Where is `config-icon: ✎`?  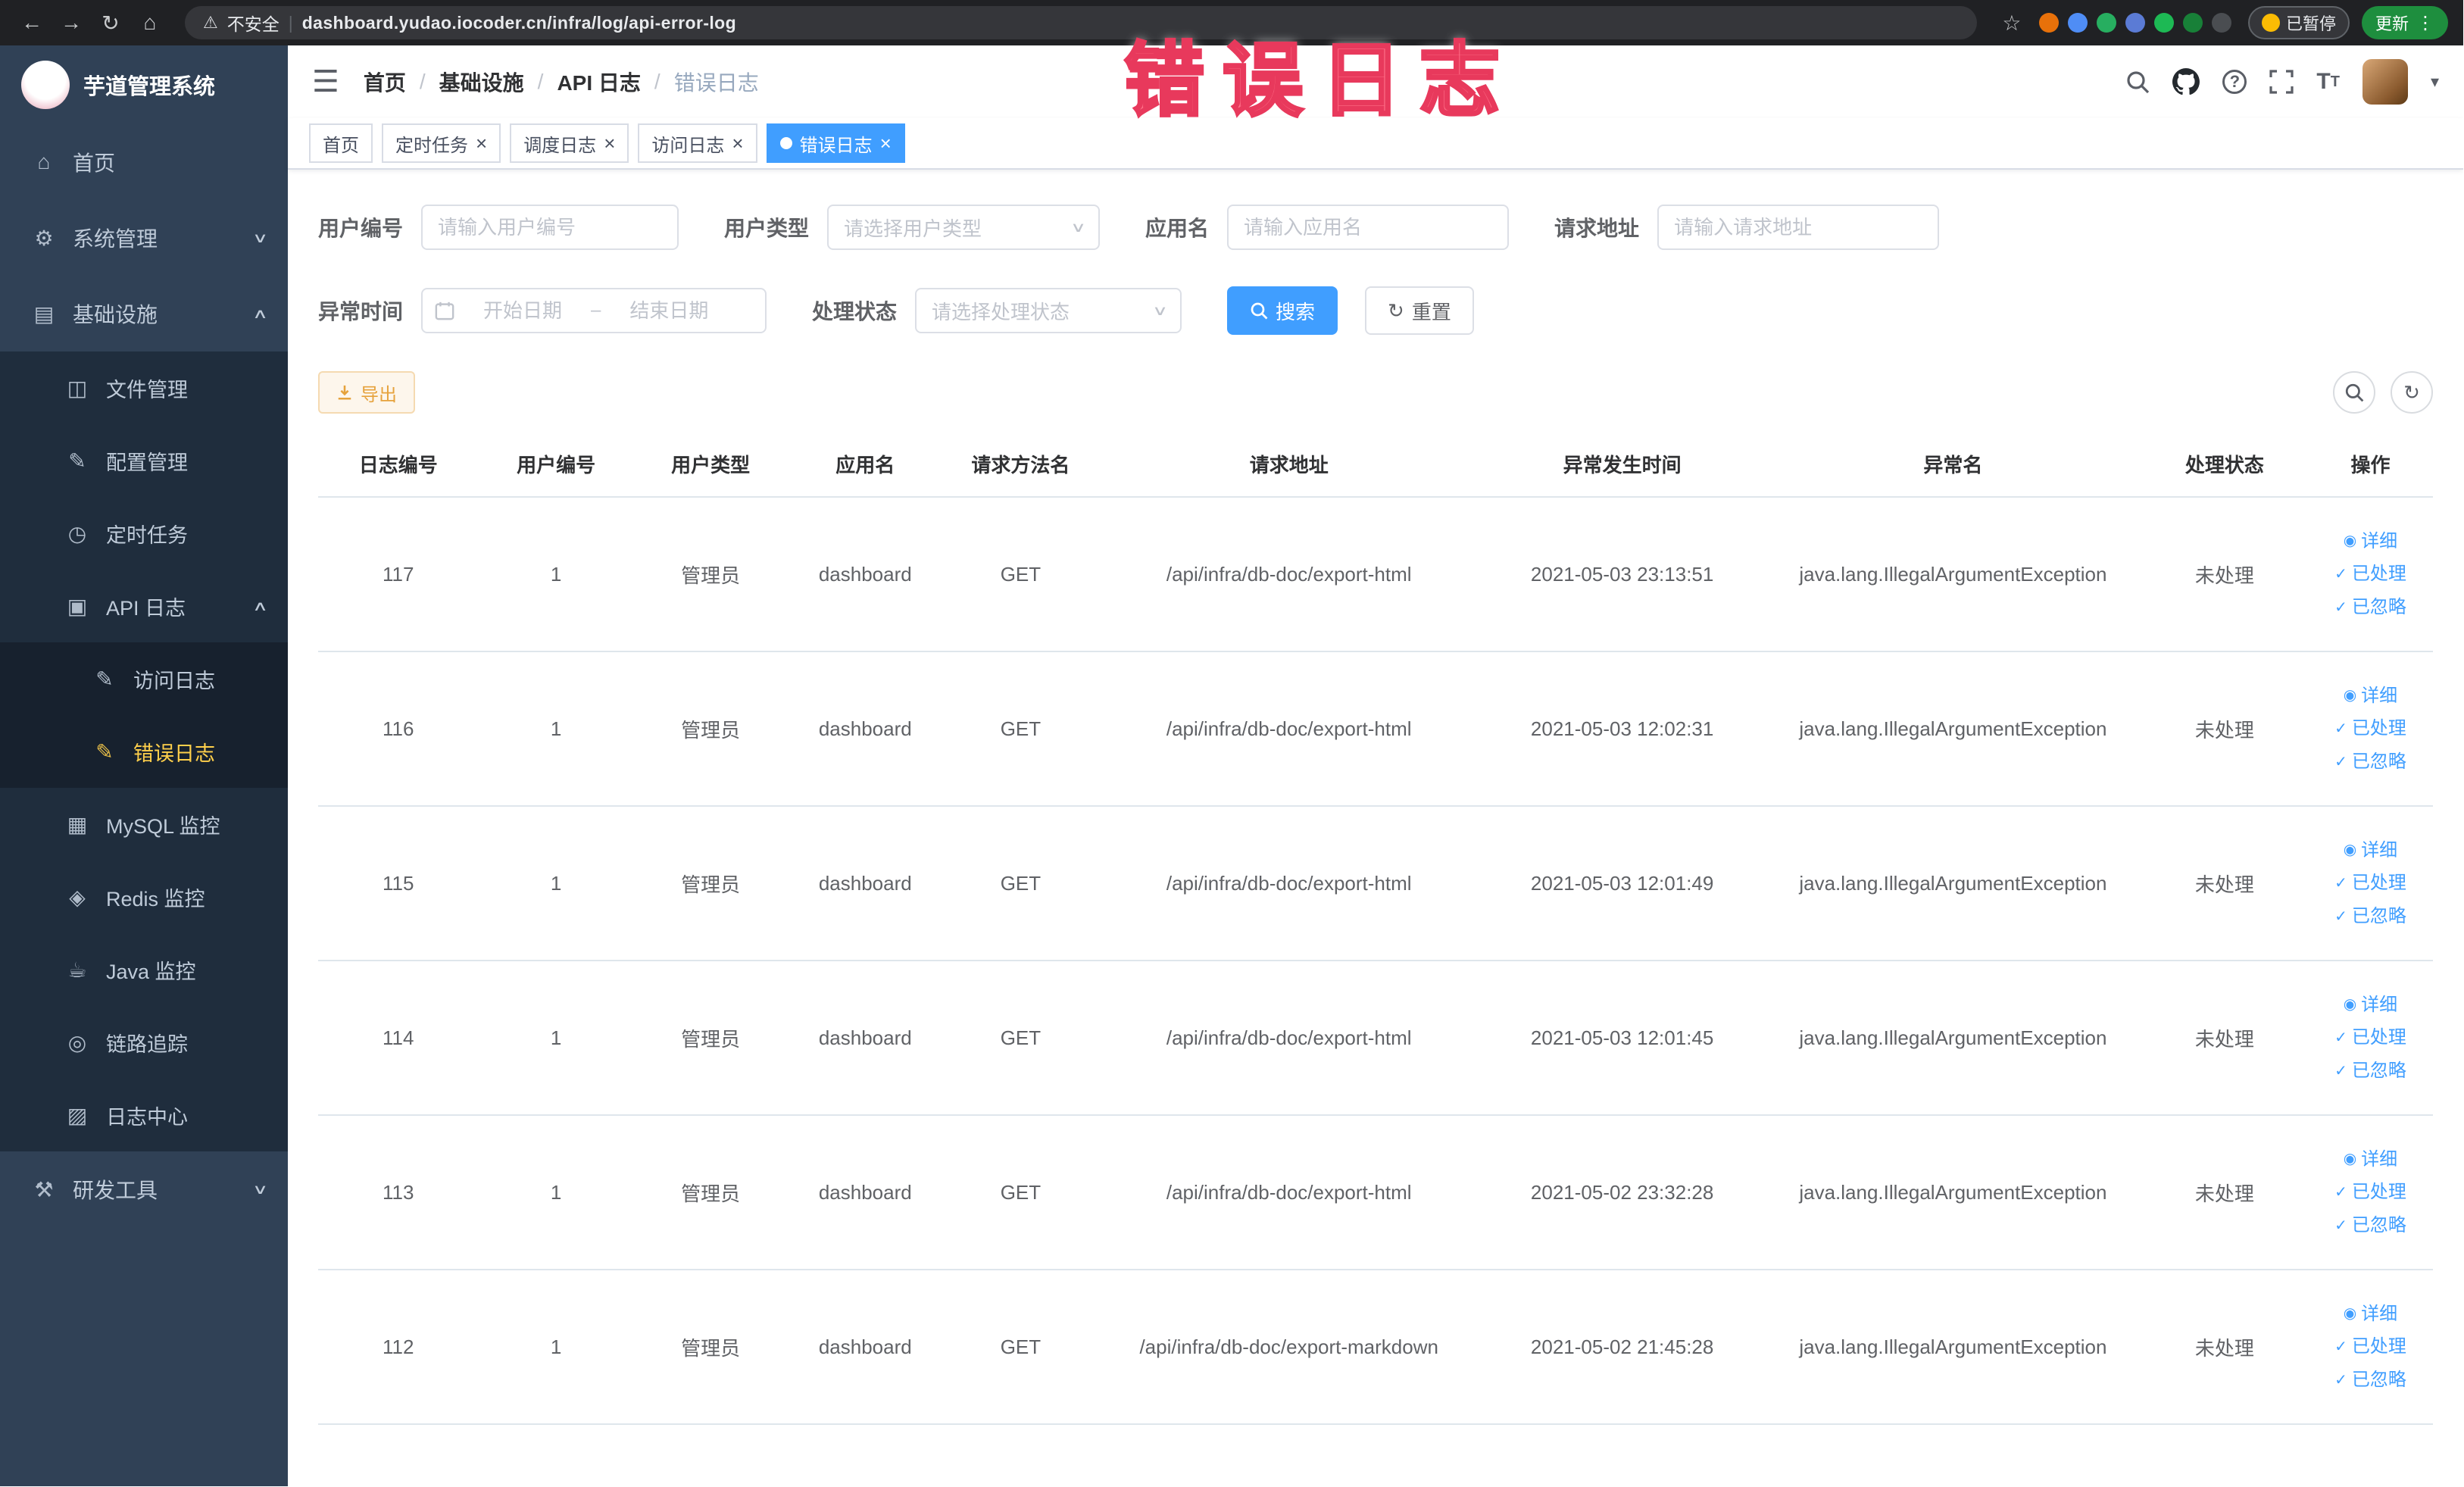 config-icon: ✎ is located at coordinates (77, 460).